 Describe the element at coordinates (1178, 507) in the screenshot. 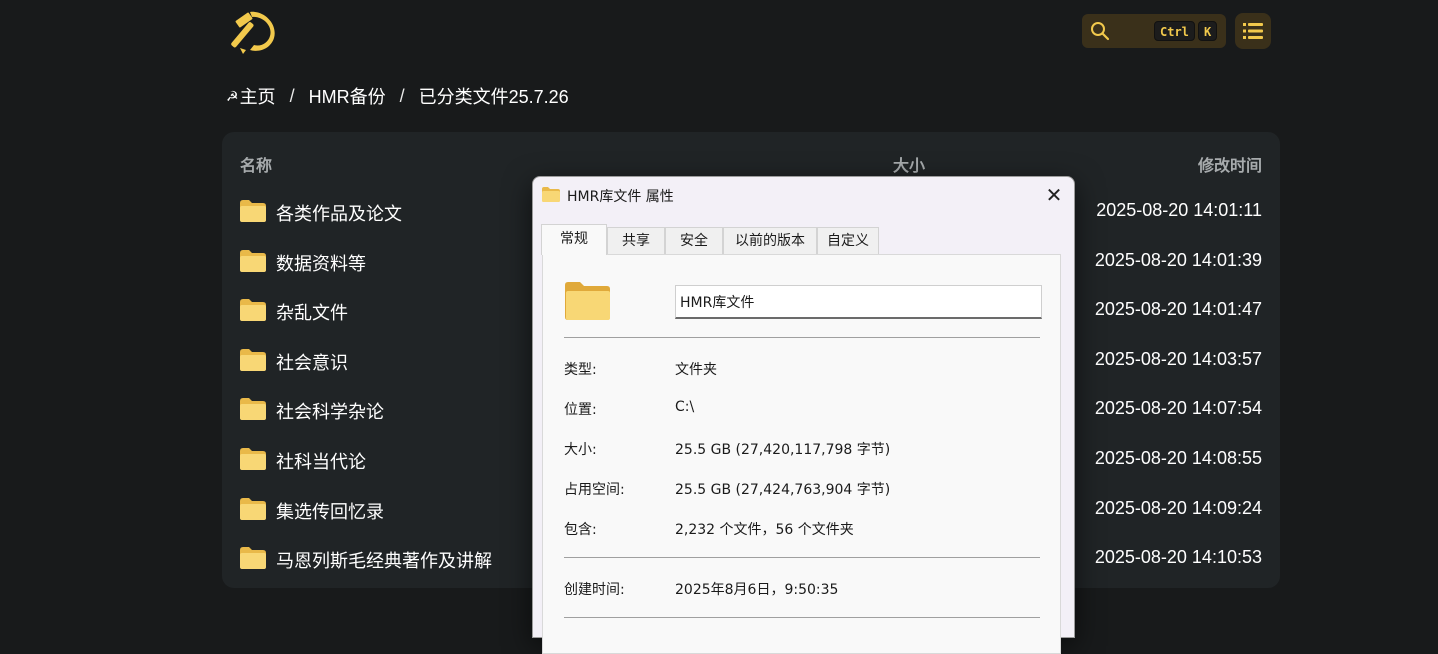

I see `modified-time: 2025-08-20 14:09:24` at that location.